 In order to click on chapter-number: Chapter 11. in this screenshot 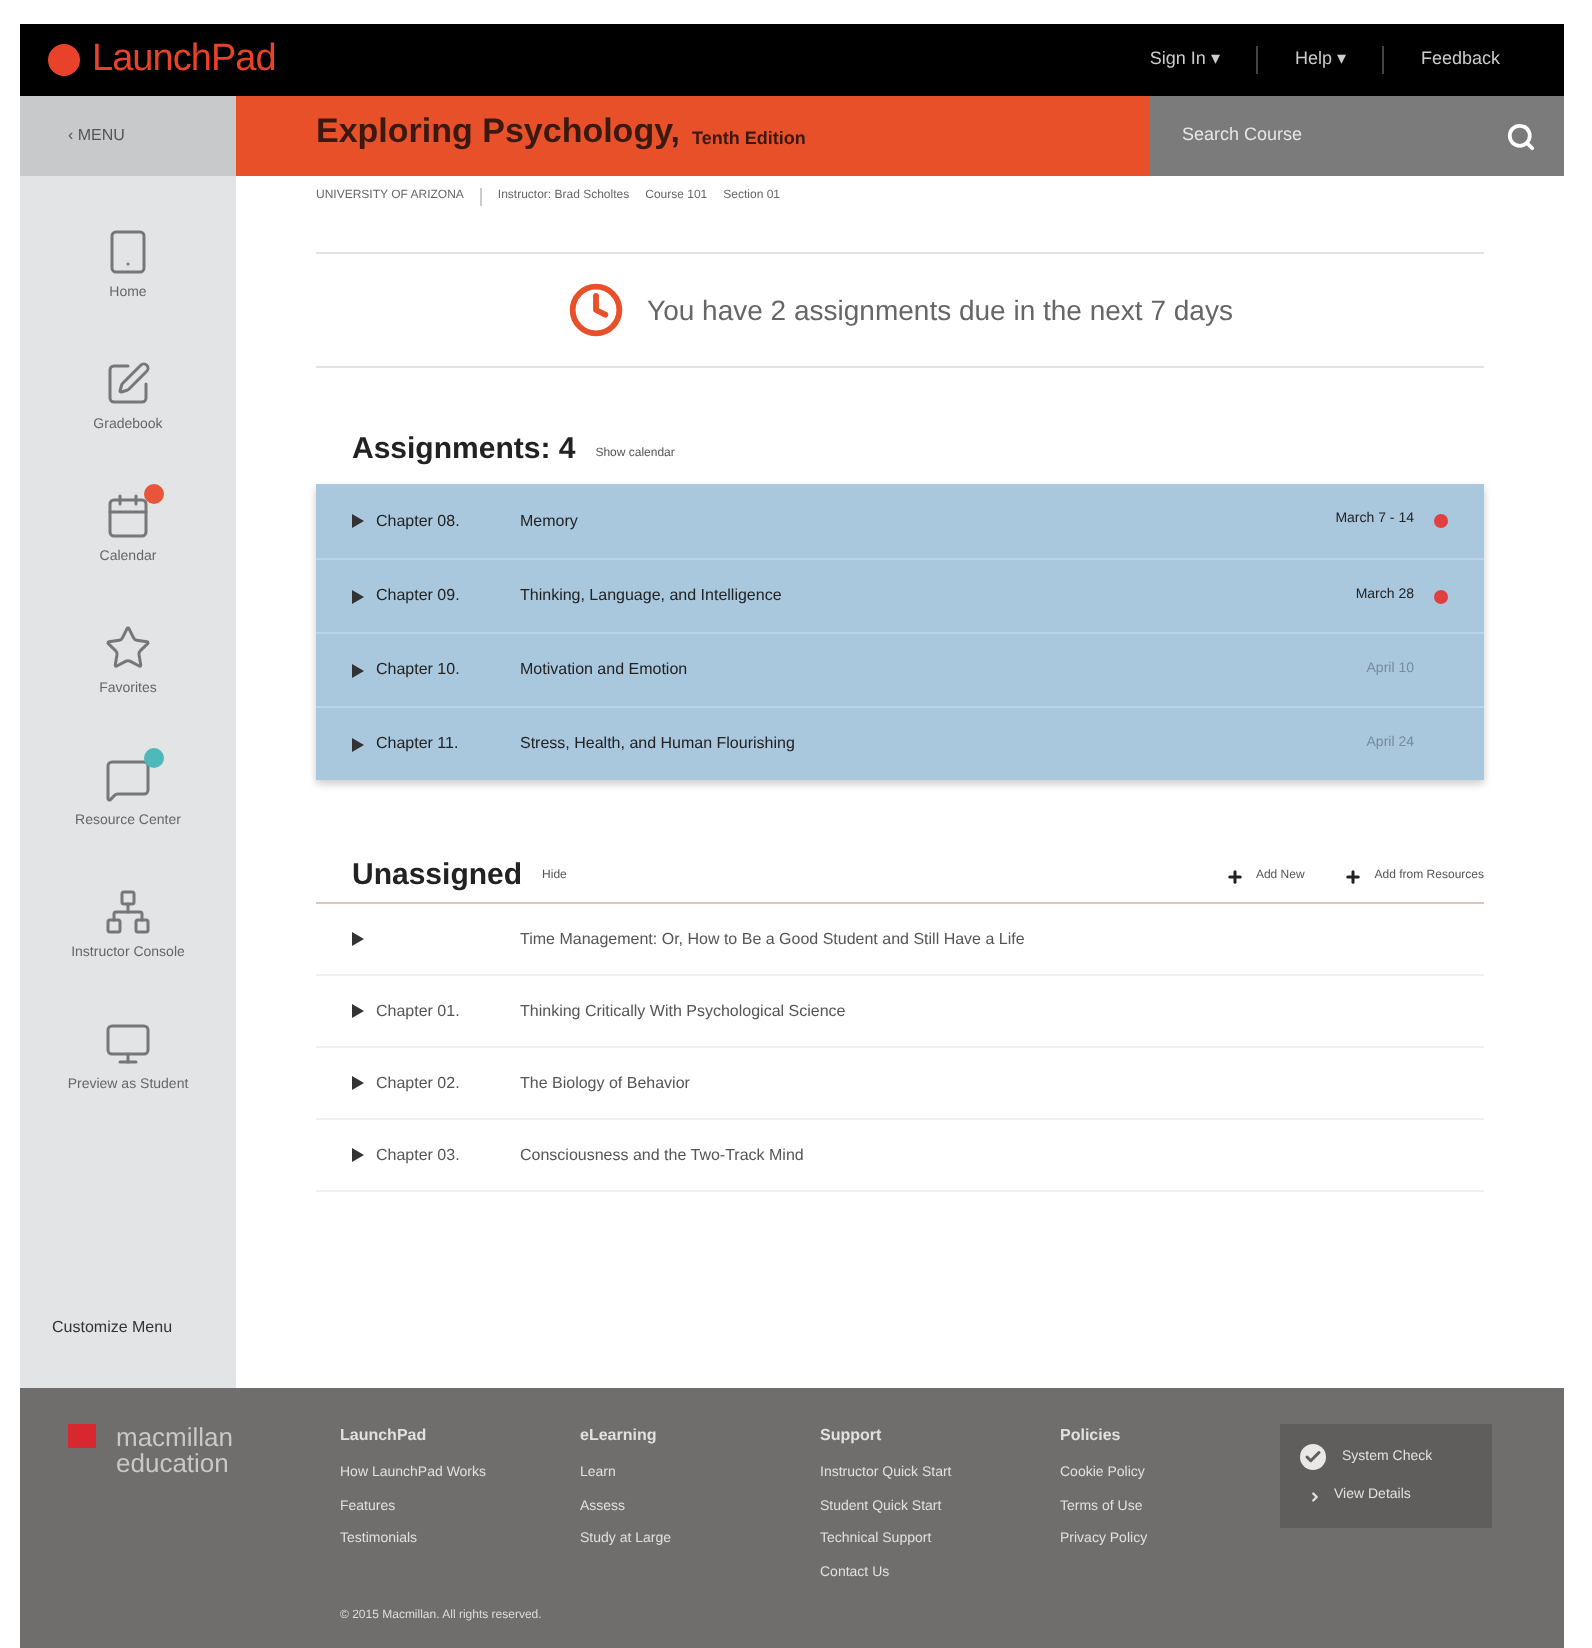, I will do `click(418, 744)`.